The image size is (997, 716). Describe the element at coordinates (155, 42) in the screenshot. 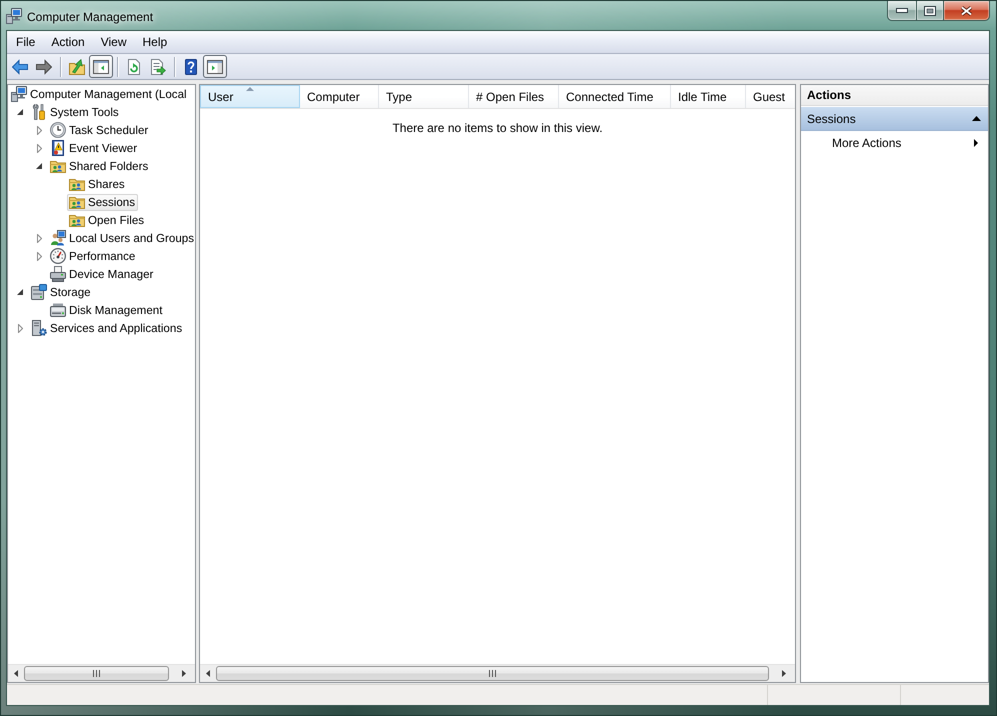

I see `menu-item: Help` at that location.